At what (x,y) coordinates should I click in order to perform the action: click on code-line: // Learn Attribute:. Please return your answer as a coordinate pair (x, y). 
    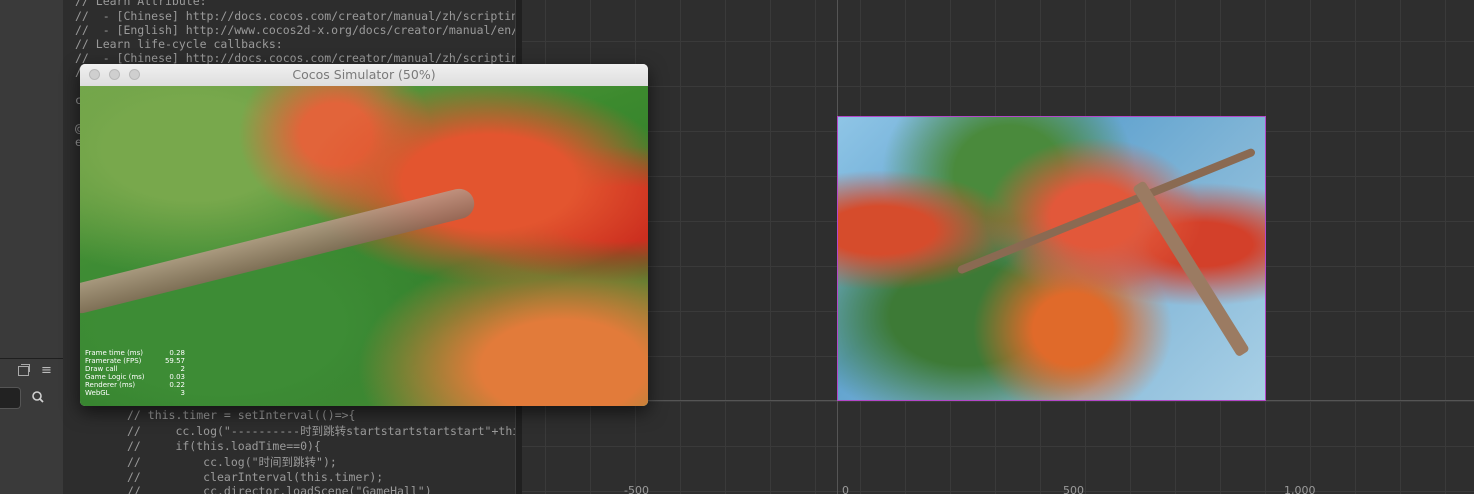
    Looking at the image, I should click on (141, 4).